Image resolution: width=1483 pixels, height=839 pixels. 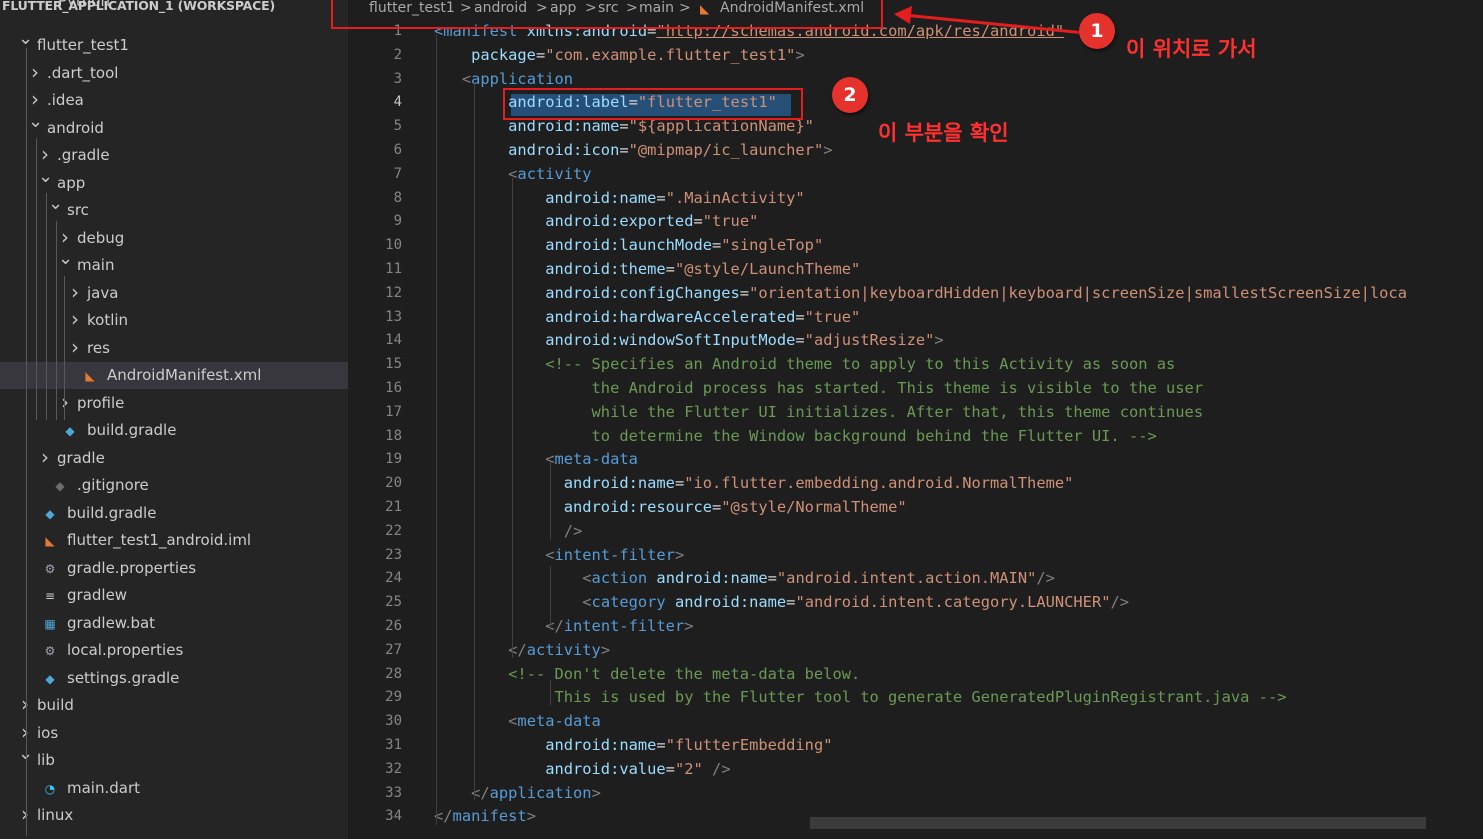 I want to click on code-line: />, so click(x=508, y=531).